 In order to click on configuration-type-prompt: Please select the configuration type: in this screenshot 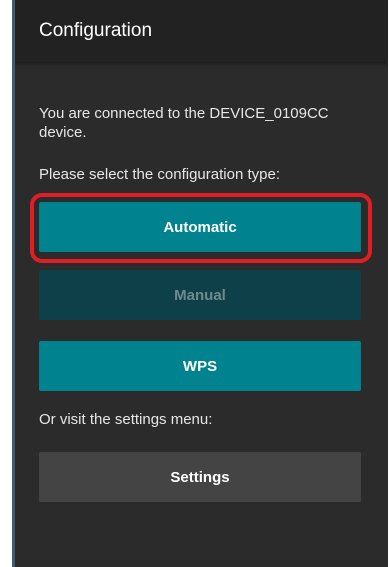, I will do `click(159, 174)`.